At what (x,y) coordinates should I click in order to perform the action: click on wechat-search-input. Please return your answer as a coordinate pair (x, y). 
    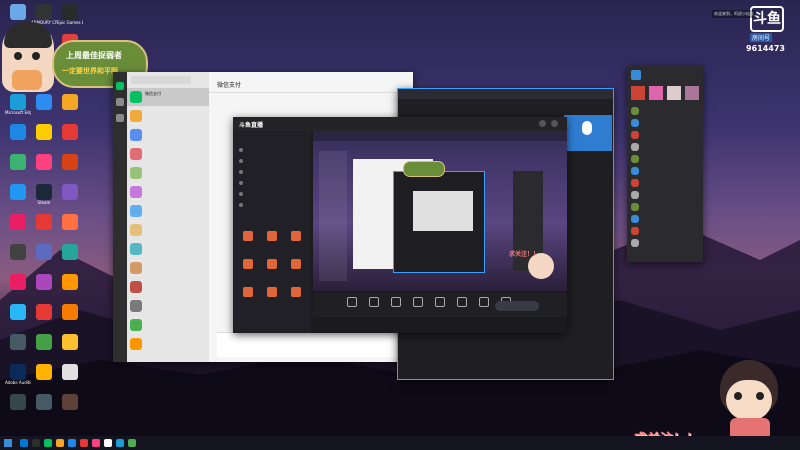
    Looking at the image, I should click on (161, 80).